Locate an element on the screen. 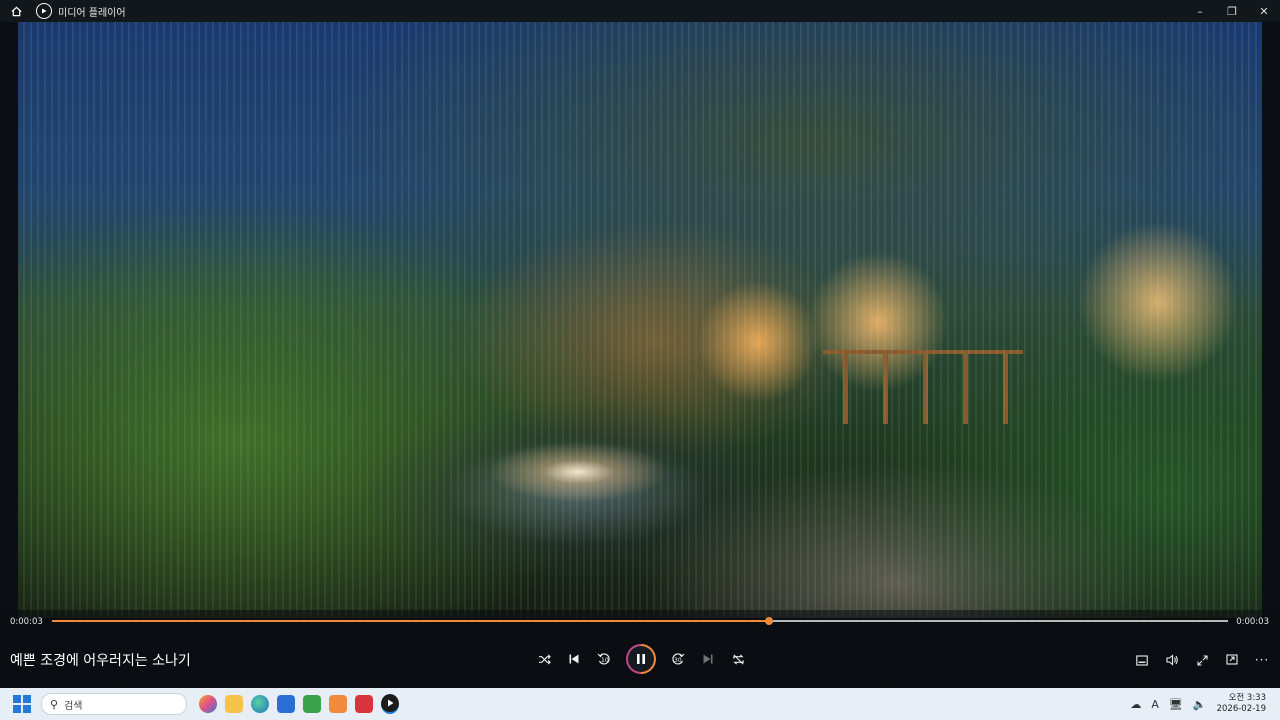  more-icon: ··· is located at coordinates (1262, 660).